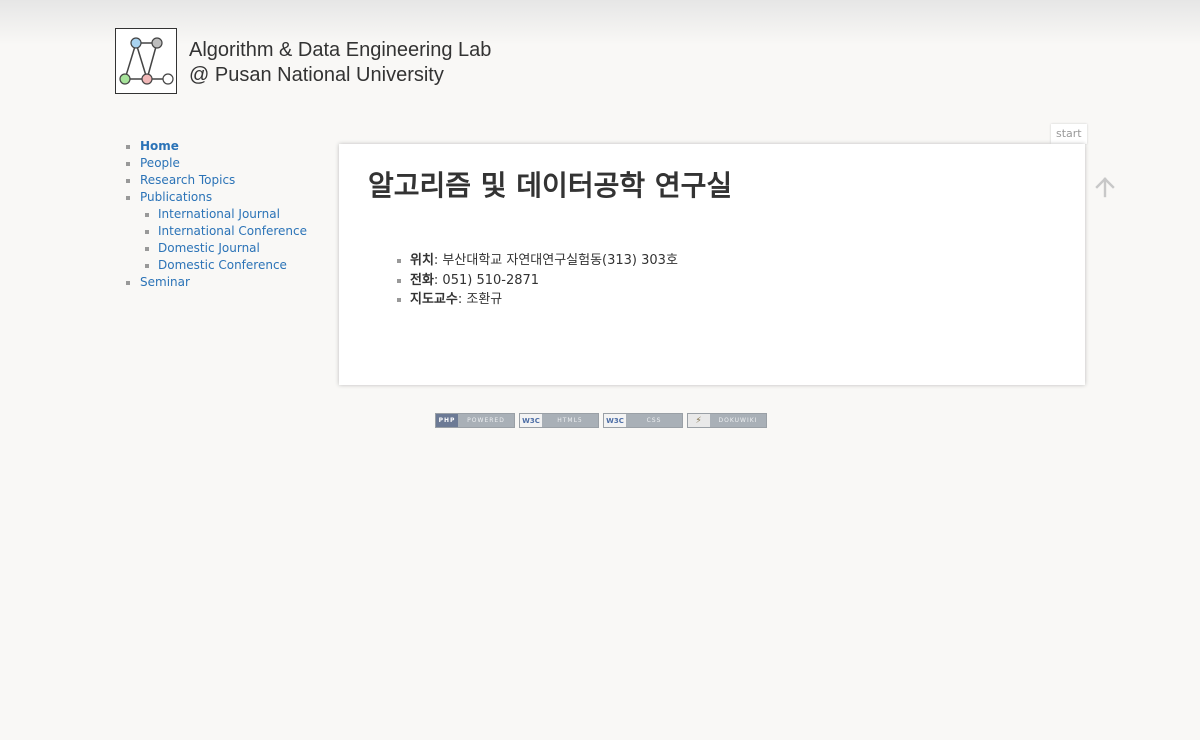 This screenshot has width=1200, height=740. I want to click on info-value-phone: : 051) 510-2871, so click(486, 280).